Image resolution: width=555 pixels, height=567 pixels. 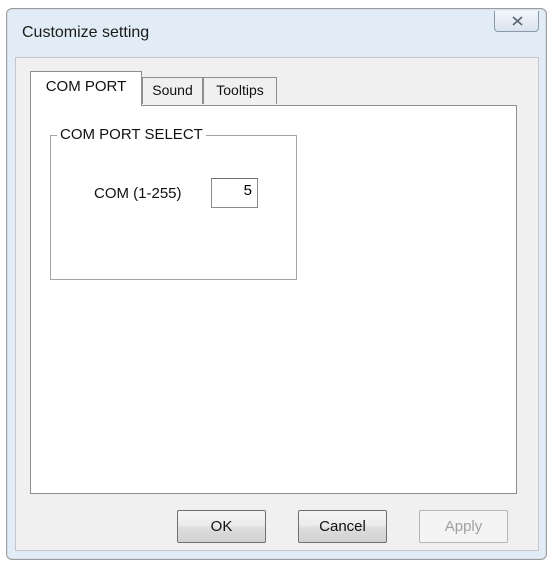 I want to click on com-label: COM (1-255), so click(x=138, y=193).